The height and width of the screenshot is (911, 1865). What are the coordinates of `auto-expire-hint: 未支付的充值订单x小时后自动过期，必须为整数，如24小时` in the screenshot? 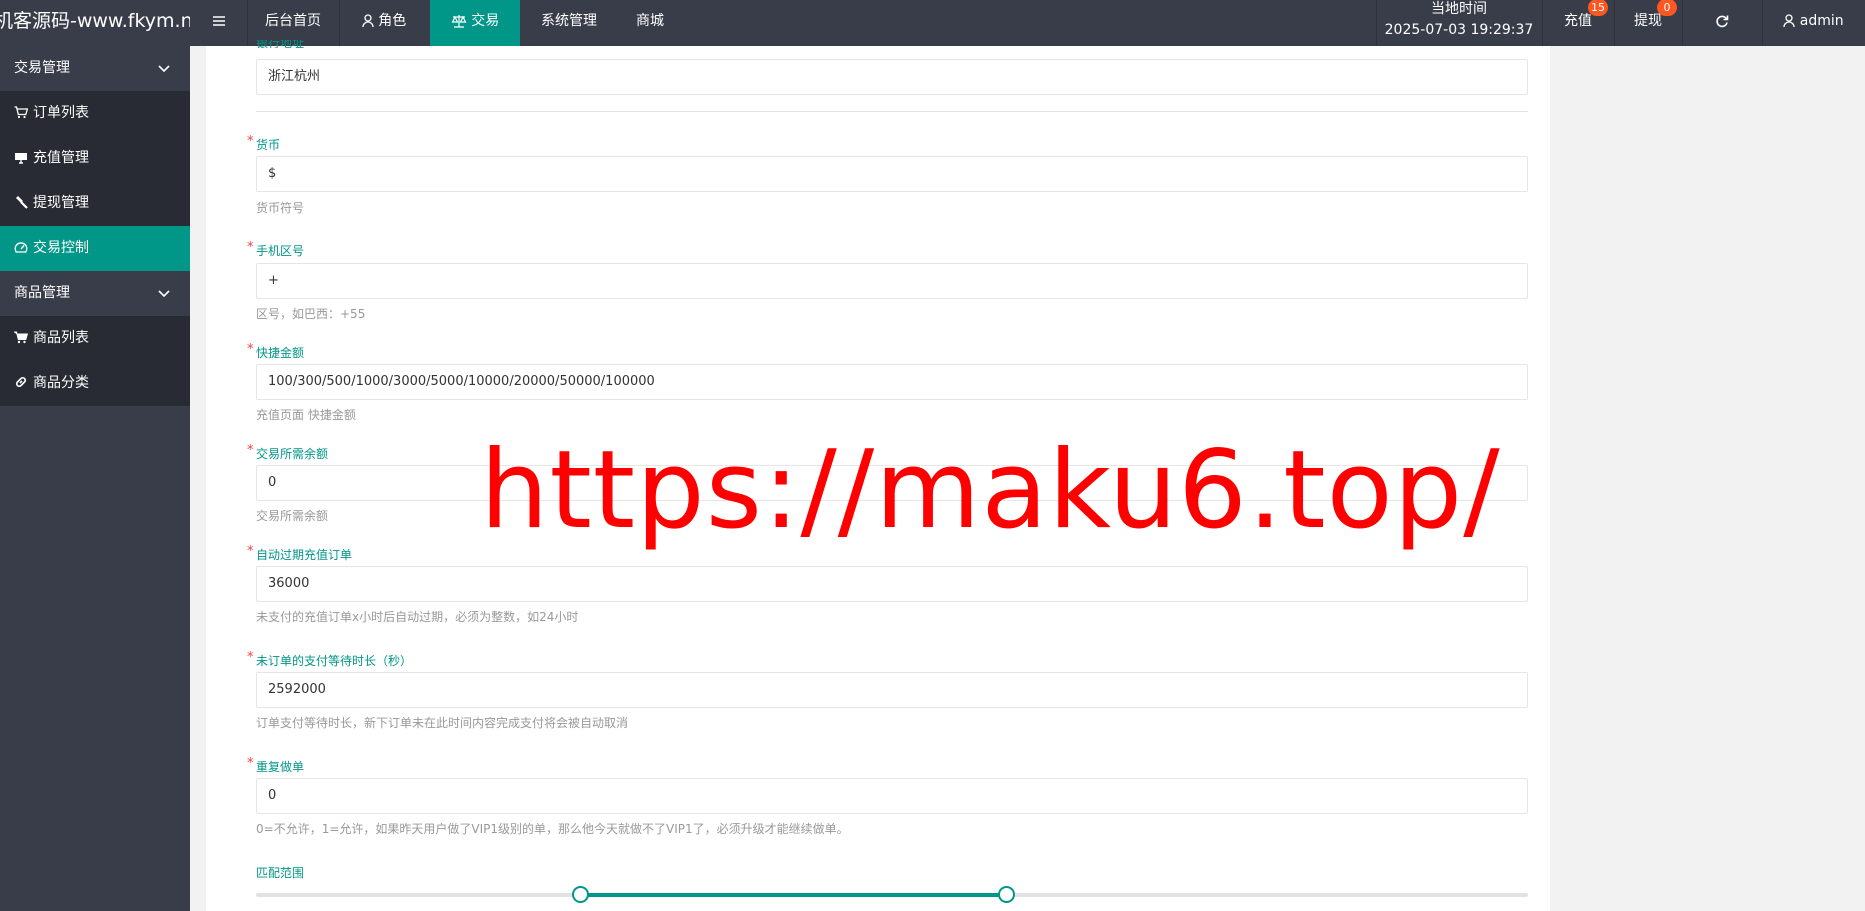 It's located at (417, 617).